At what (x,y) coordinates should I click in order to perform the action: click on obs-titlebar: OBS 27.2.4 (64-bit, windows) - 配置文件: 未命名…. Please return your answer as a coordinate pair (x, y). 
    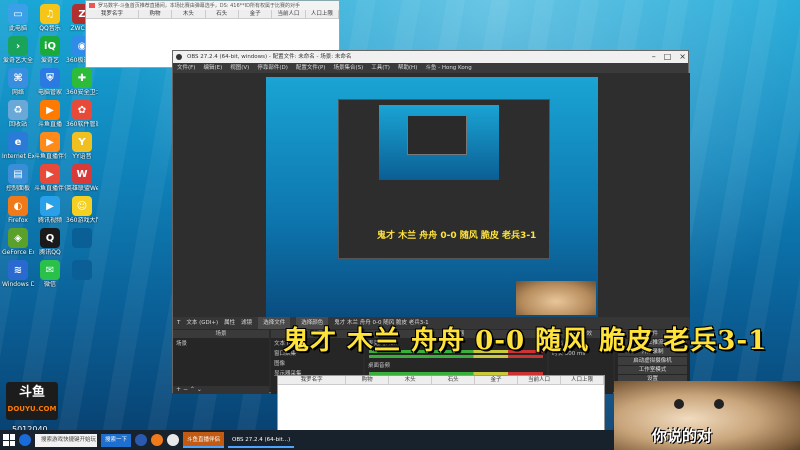
    Looking at the image, I should click on (430, 57).